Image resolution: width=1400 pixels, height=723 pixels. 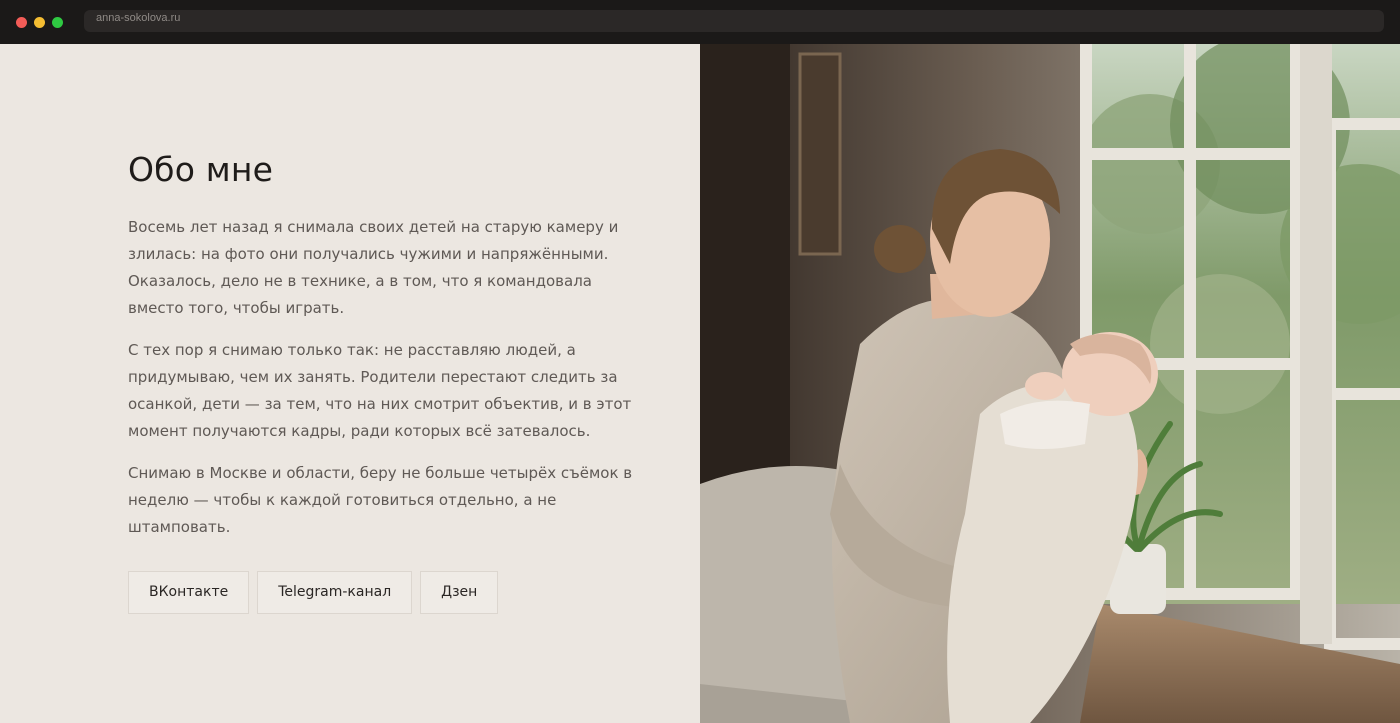 What do you see at coordinates (201, 169) in the screenshot?
I see `page-title: Обо мне` at bounding box center [201, 169].